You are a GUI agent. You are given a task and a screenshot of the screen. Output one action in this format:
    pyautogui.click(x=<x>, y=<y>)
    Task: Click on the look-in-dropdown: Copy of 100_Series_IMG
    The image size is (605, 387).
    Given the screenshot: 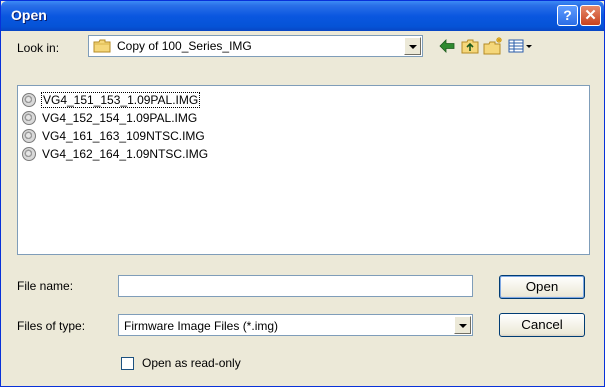 What is the action you would take?
    pyautogui.click(x=255, y=46)
    